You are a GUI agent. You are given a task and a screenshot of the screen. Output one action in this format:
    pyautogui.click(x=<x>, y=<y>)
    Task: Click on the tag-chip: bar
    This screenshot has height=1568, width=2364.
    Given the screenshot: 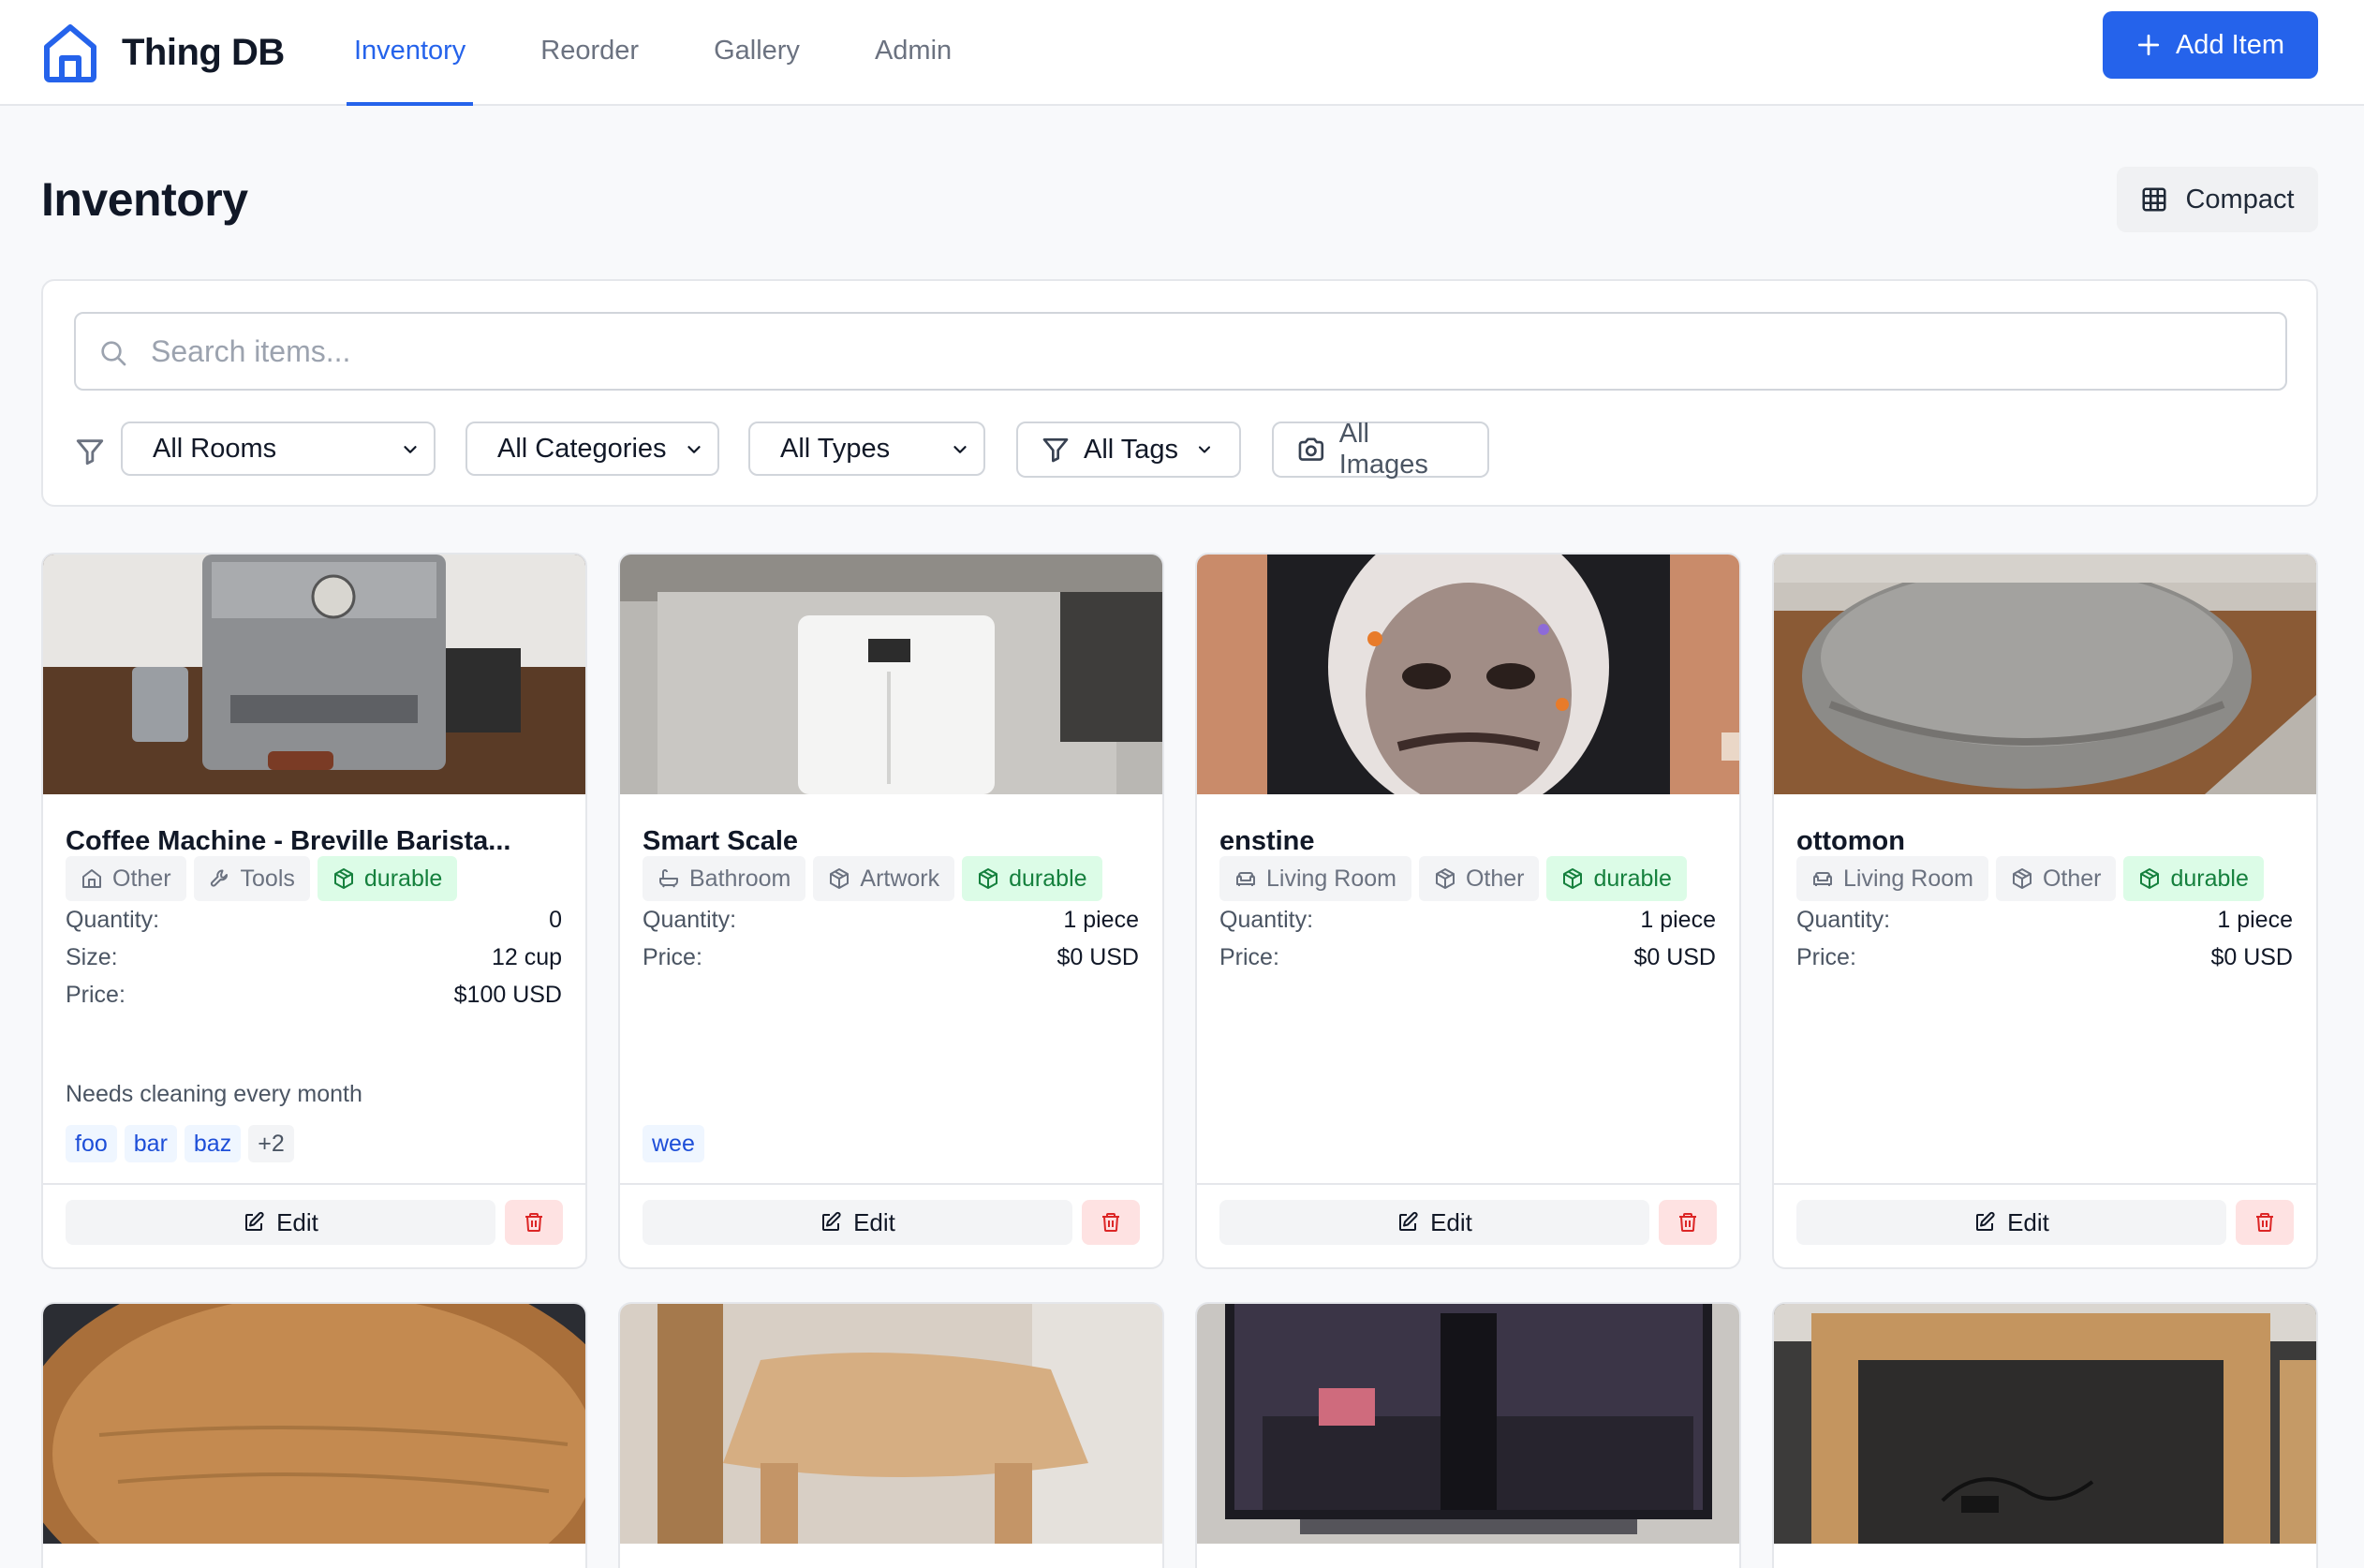 What is the action you would take?
    pyautogui.click(x=150, y=1143)
    